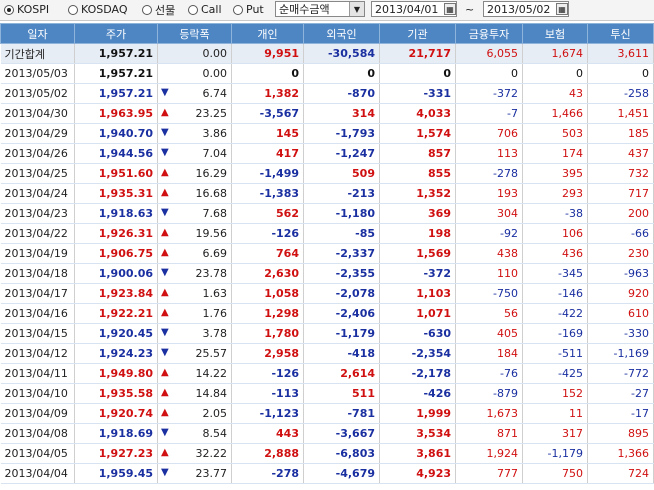 The height and width of the screenshot is (490, 654). Describe the element at coordinates (355, 333) in the screenshot. I see `foreign-cell-value: -1,179` at that location.